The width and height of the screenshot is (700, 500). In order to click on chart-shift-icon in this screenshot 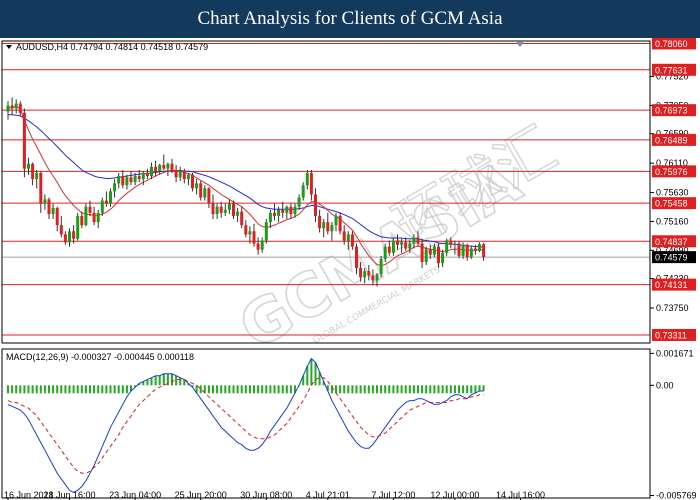, I will do `click(520, 44)`.